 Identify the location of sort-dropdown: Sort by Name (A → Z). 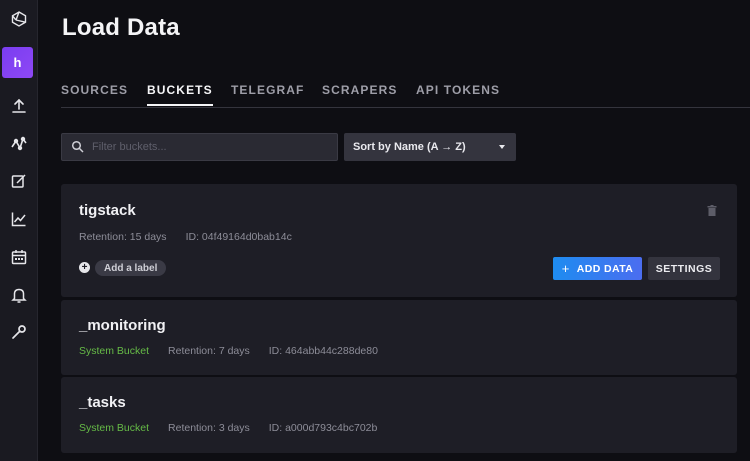
(430, 147).